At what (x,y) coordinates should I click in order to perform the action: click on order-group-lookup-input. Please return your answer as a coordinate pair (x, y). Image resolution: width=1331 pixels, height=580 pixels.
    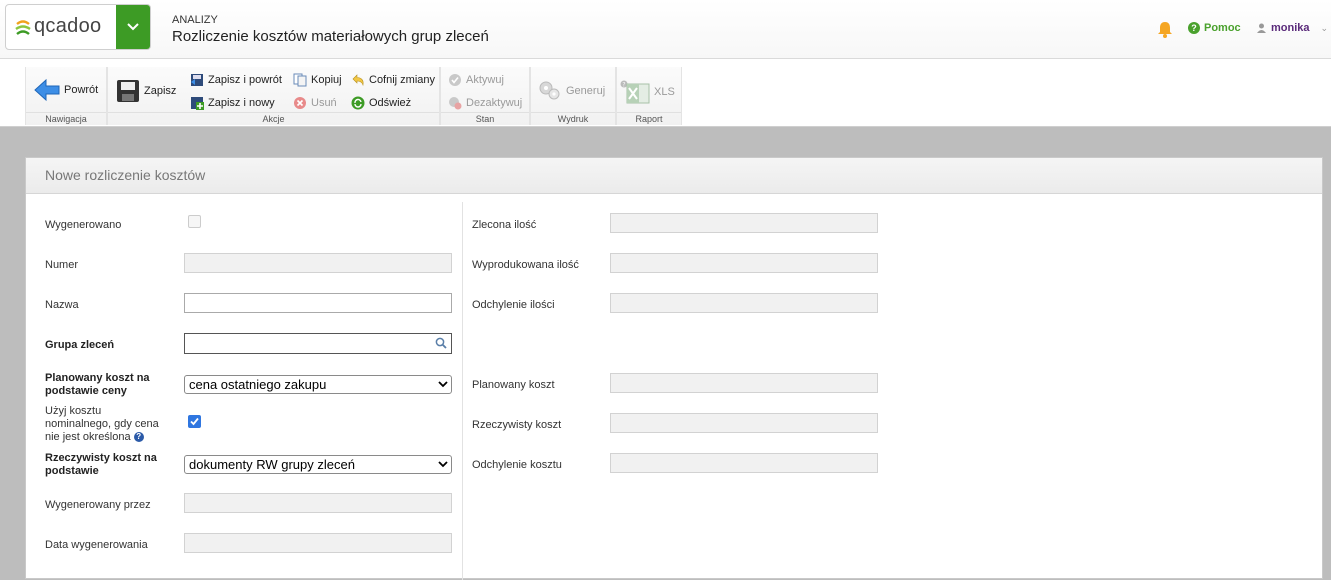
    Looking at the image, I should click on (318, 343).